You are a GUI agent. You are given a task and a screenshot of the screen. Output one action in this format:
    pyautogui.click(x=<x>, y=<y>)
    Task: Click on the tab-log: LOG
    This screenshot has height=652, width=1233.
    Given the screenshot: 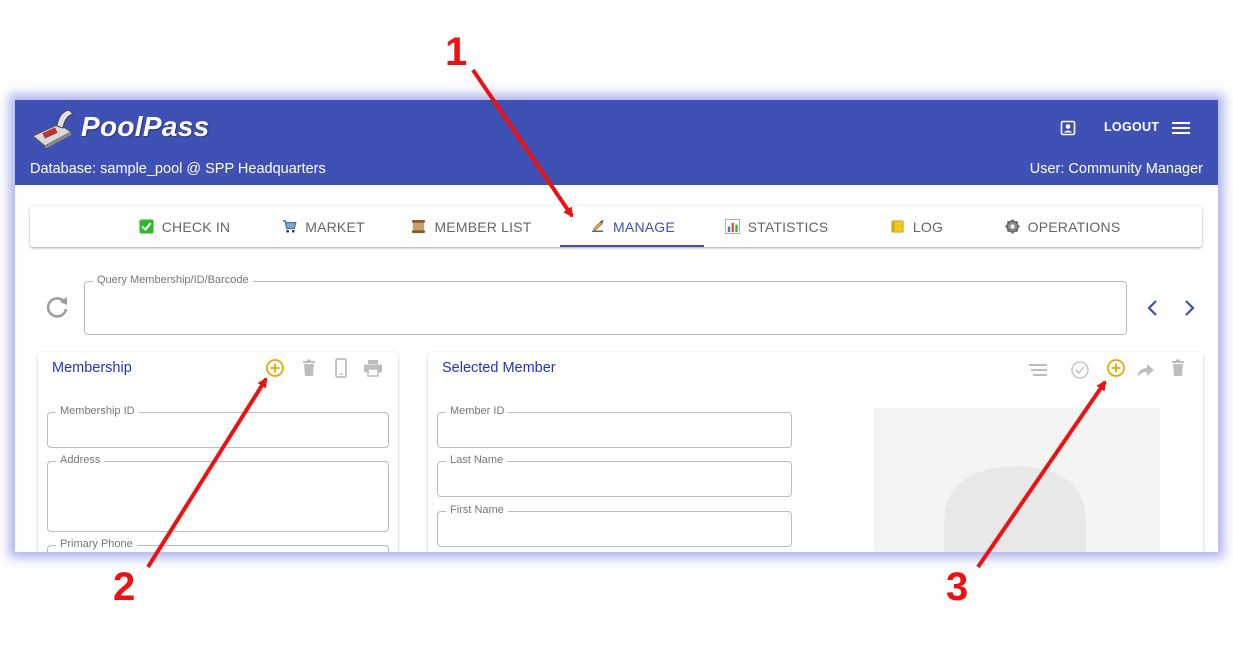 What is the action you would take?
    pyautogui.click(x=916, y=226)
    